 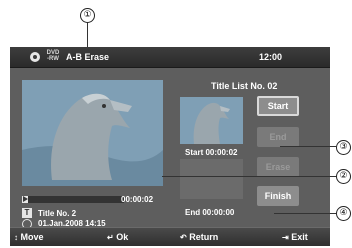 I want to click on clock: 12:00, so click(x=271, y=57).